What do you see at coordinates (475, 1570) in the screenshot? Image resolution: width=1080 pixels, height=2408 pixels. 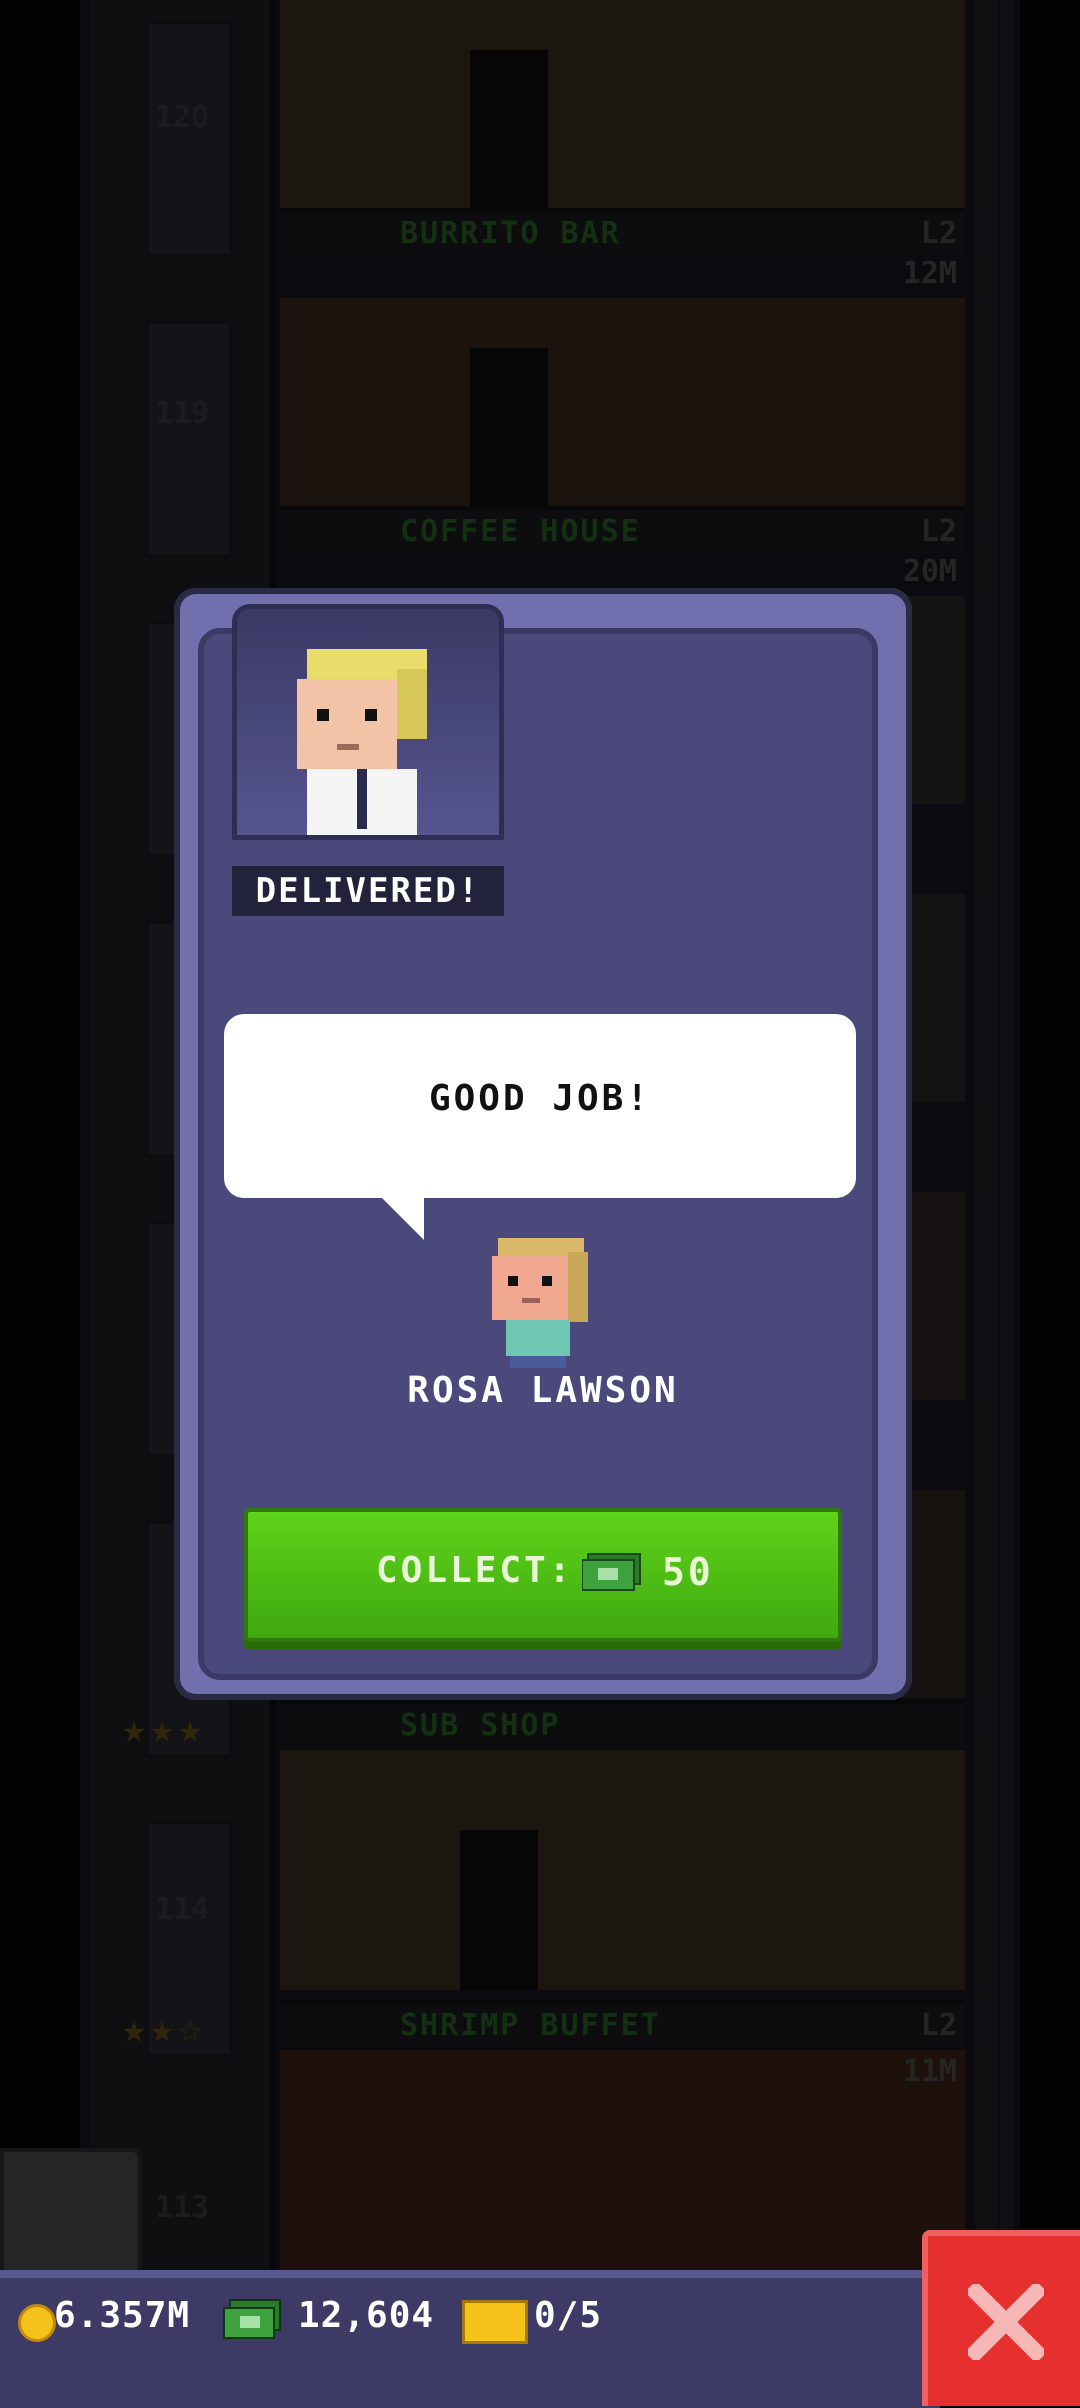 I see `collect-label: COLLECT:` at bounding box center [475, 1570].